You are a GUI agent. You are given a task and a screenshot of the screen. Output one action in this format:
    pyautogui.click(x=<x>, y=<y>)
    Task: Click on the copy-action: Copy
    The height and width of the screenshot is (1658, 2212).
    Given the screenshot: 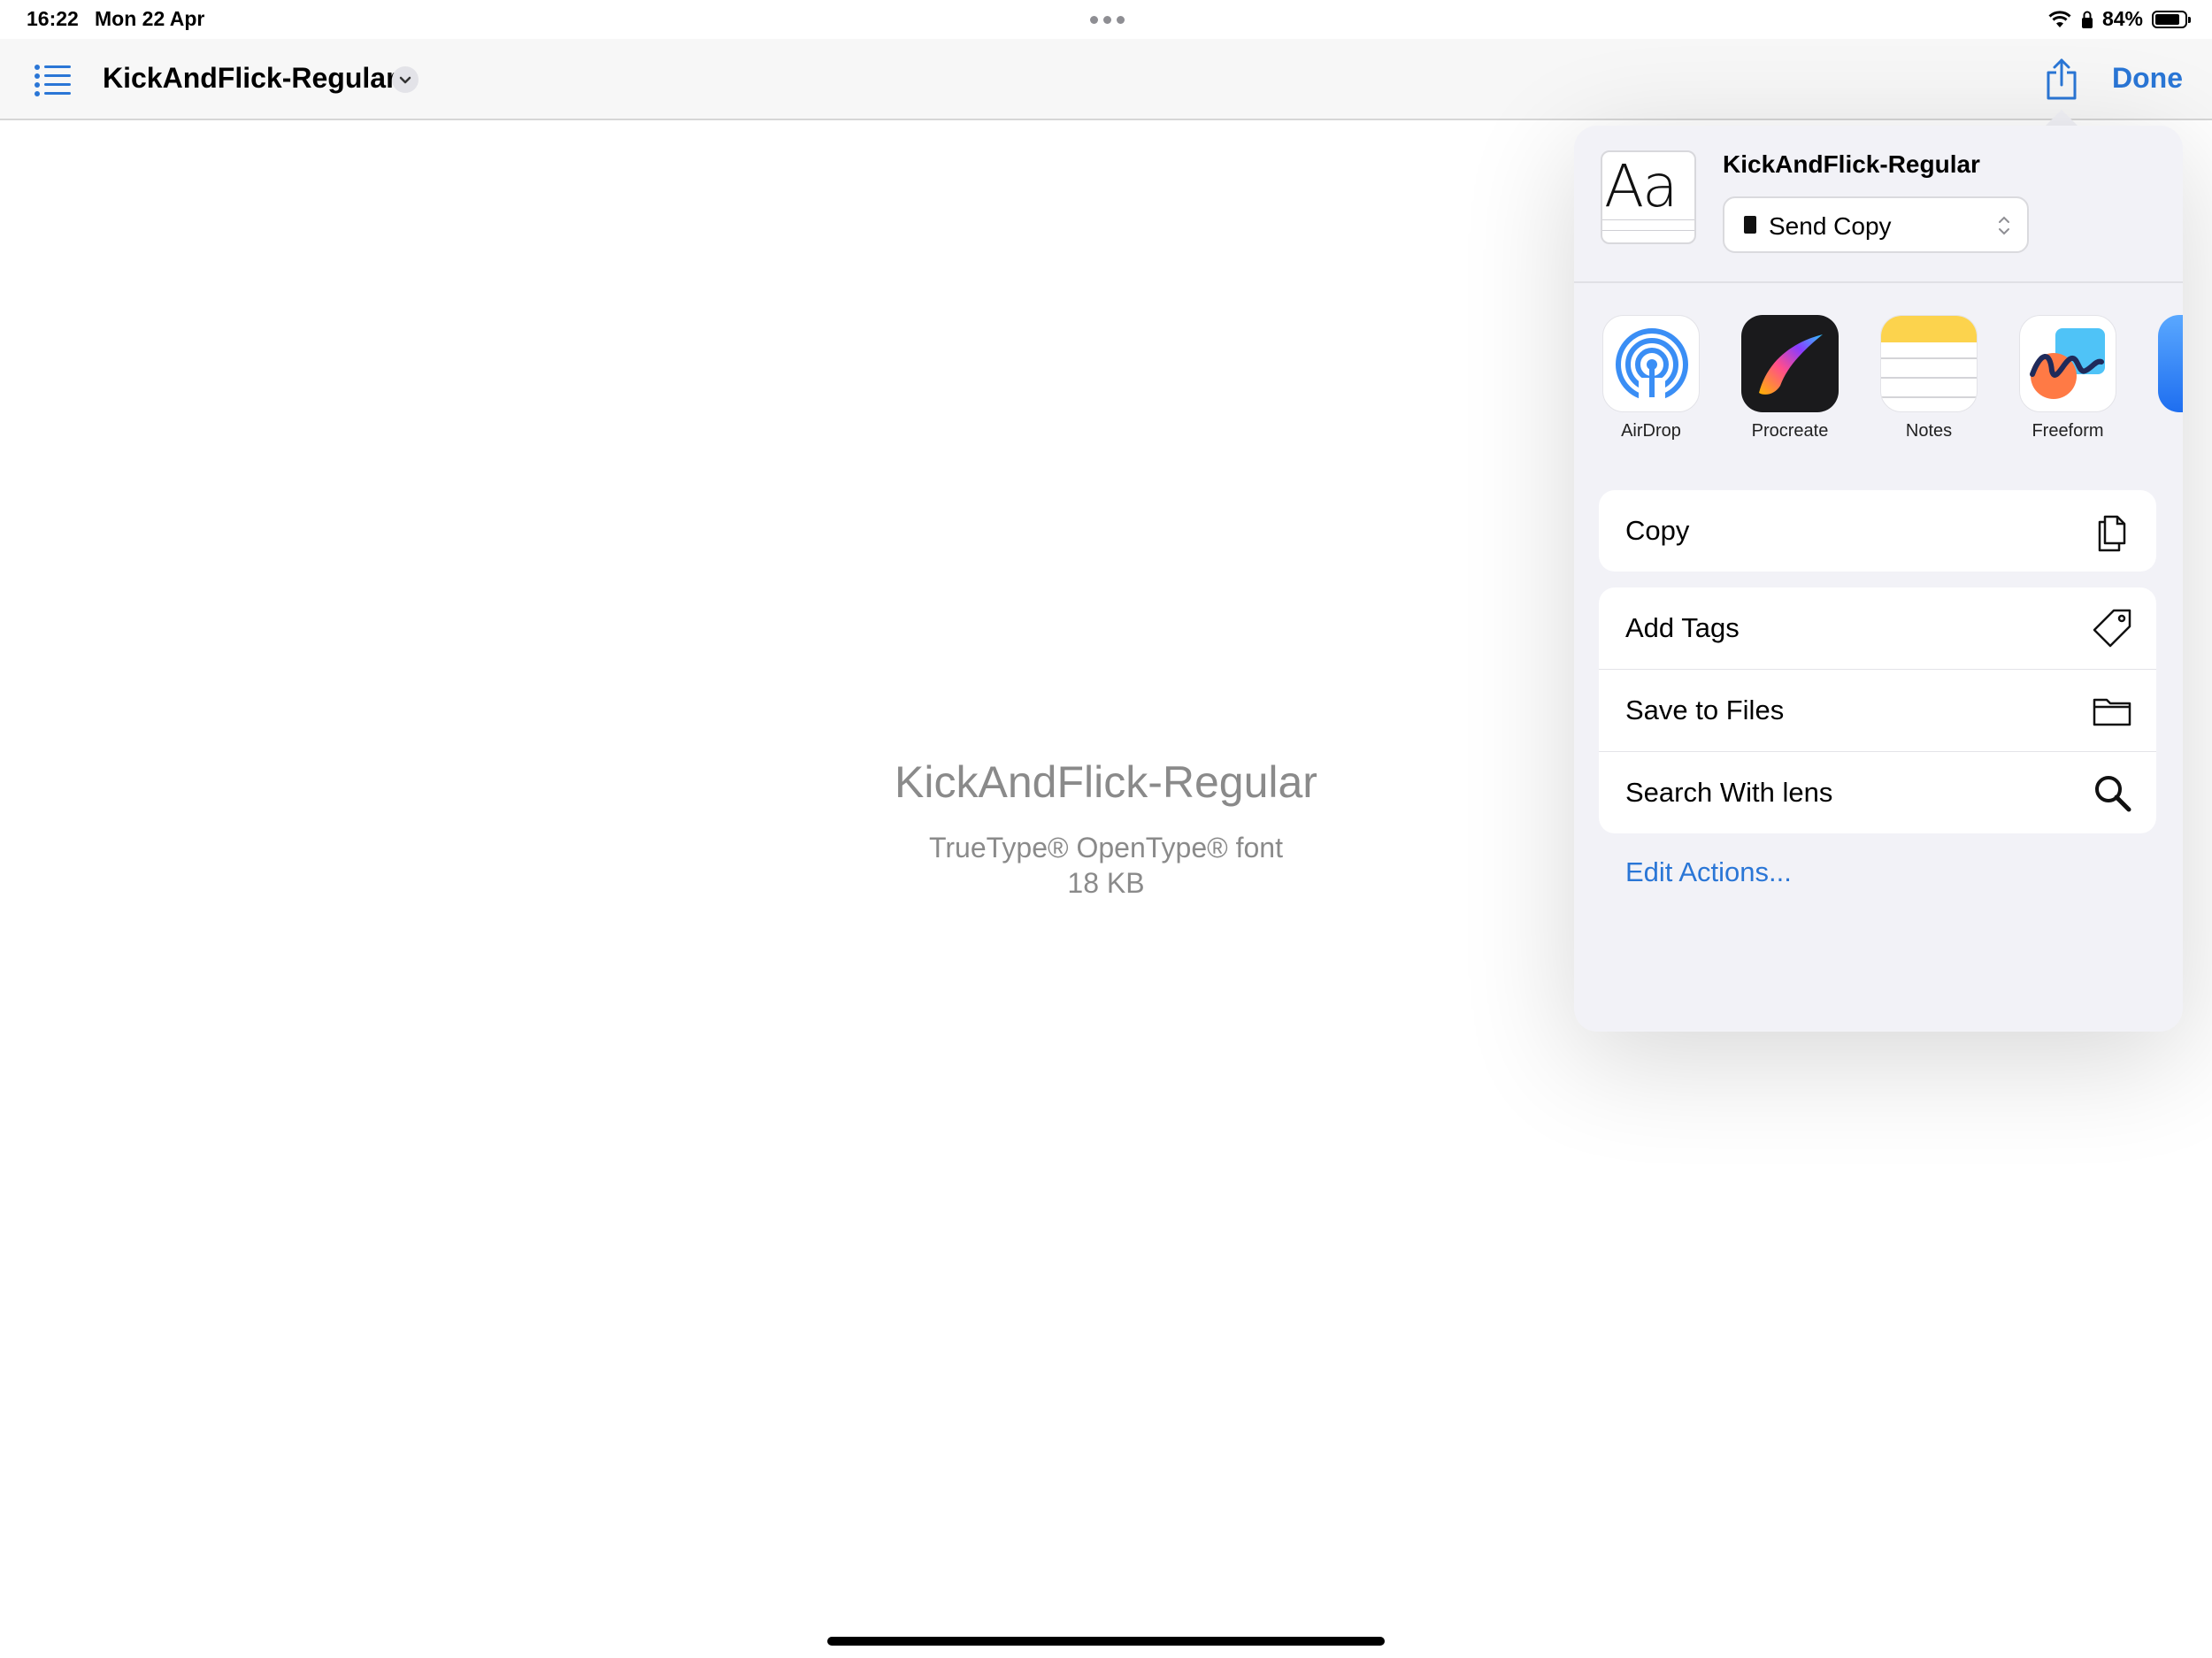 What is the action you would take?
    pyautogui.click(x=1878, y=531)
    